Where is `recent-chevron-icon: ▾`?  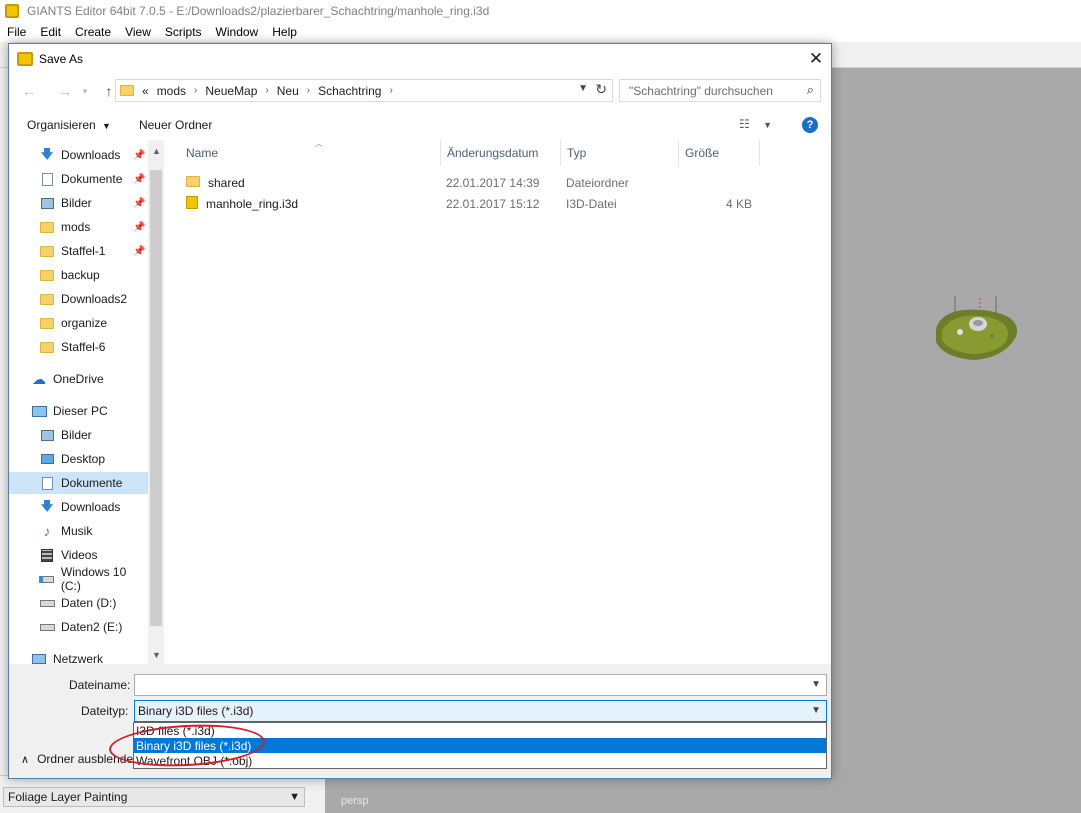
recent-chevron-icon: ▾ is located at coordinates (85, 91).